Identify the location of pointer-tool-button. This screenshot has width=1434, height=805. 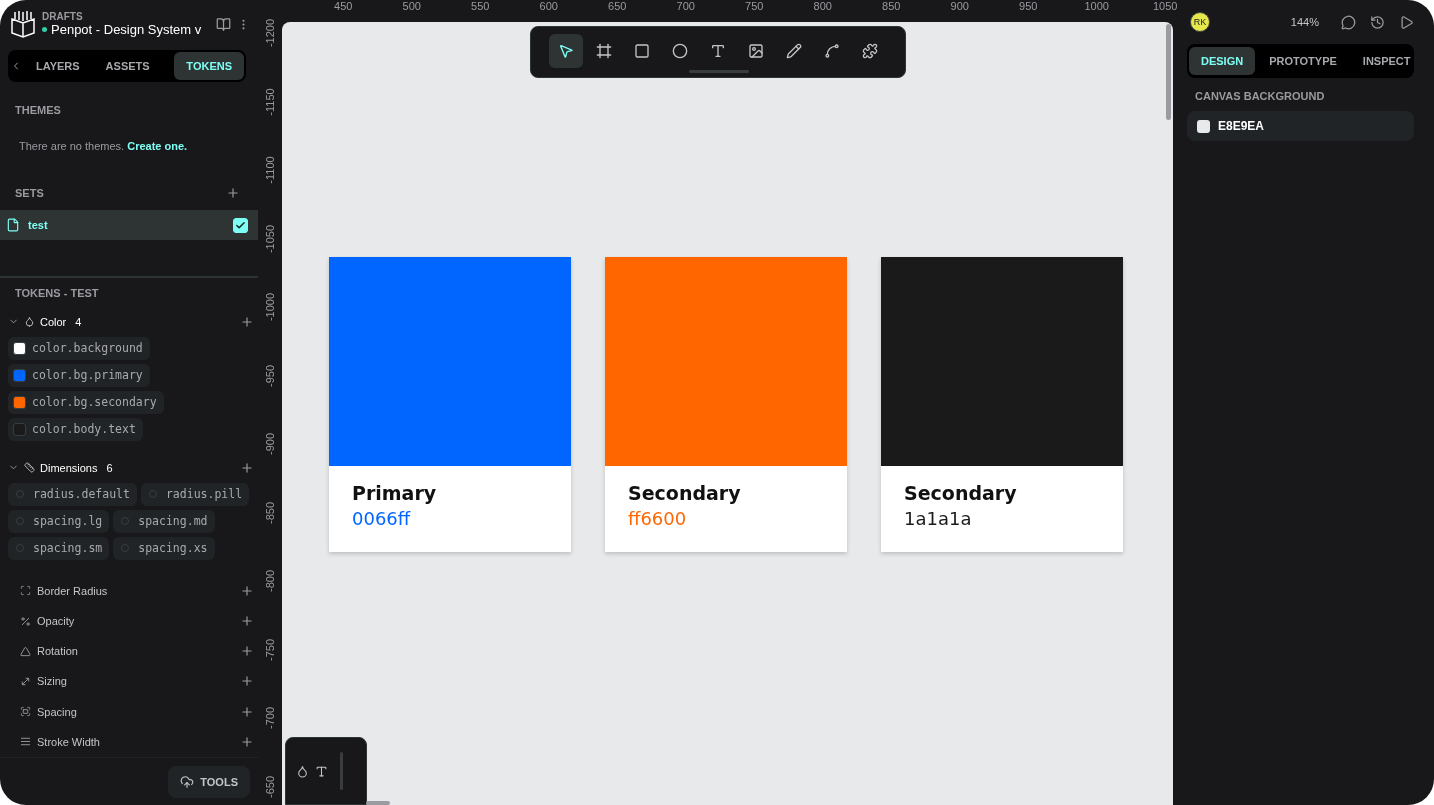
(566, 51).